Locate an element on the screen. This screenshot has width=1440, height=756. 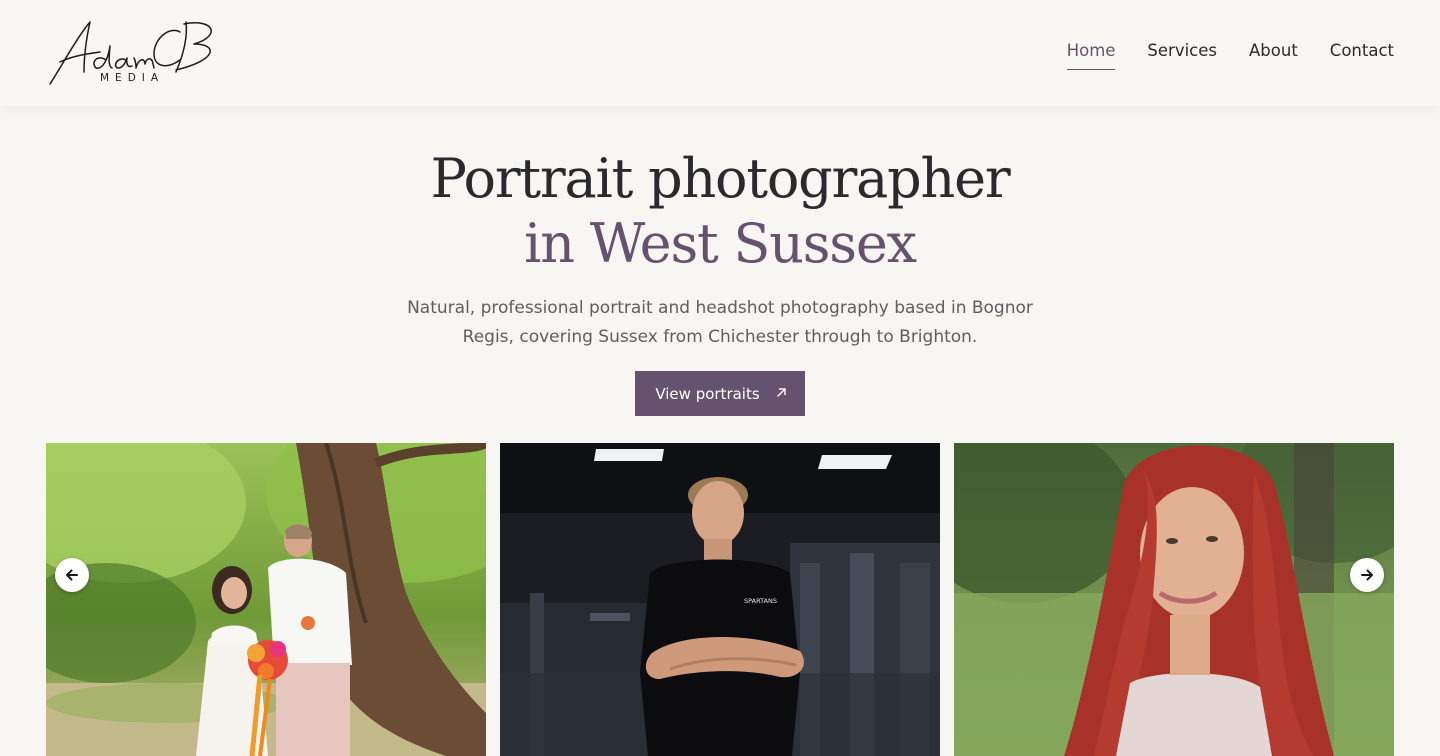
carousel-slide-gym: SPARTANS is located at coordinates (720, 599).